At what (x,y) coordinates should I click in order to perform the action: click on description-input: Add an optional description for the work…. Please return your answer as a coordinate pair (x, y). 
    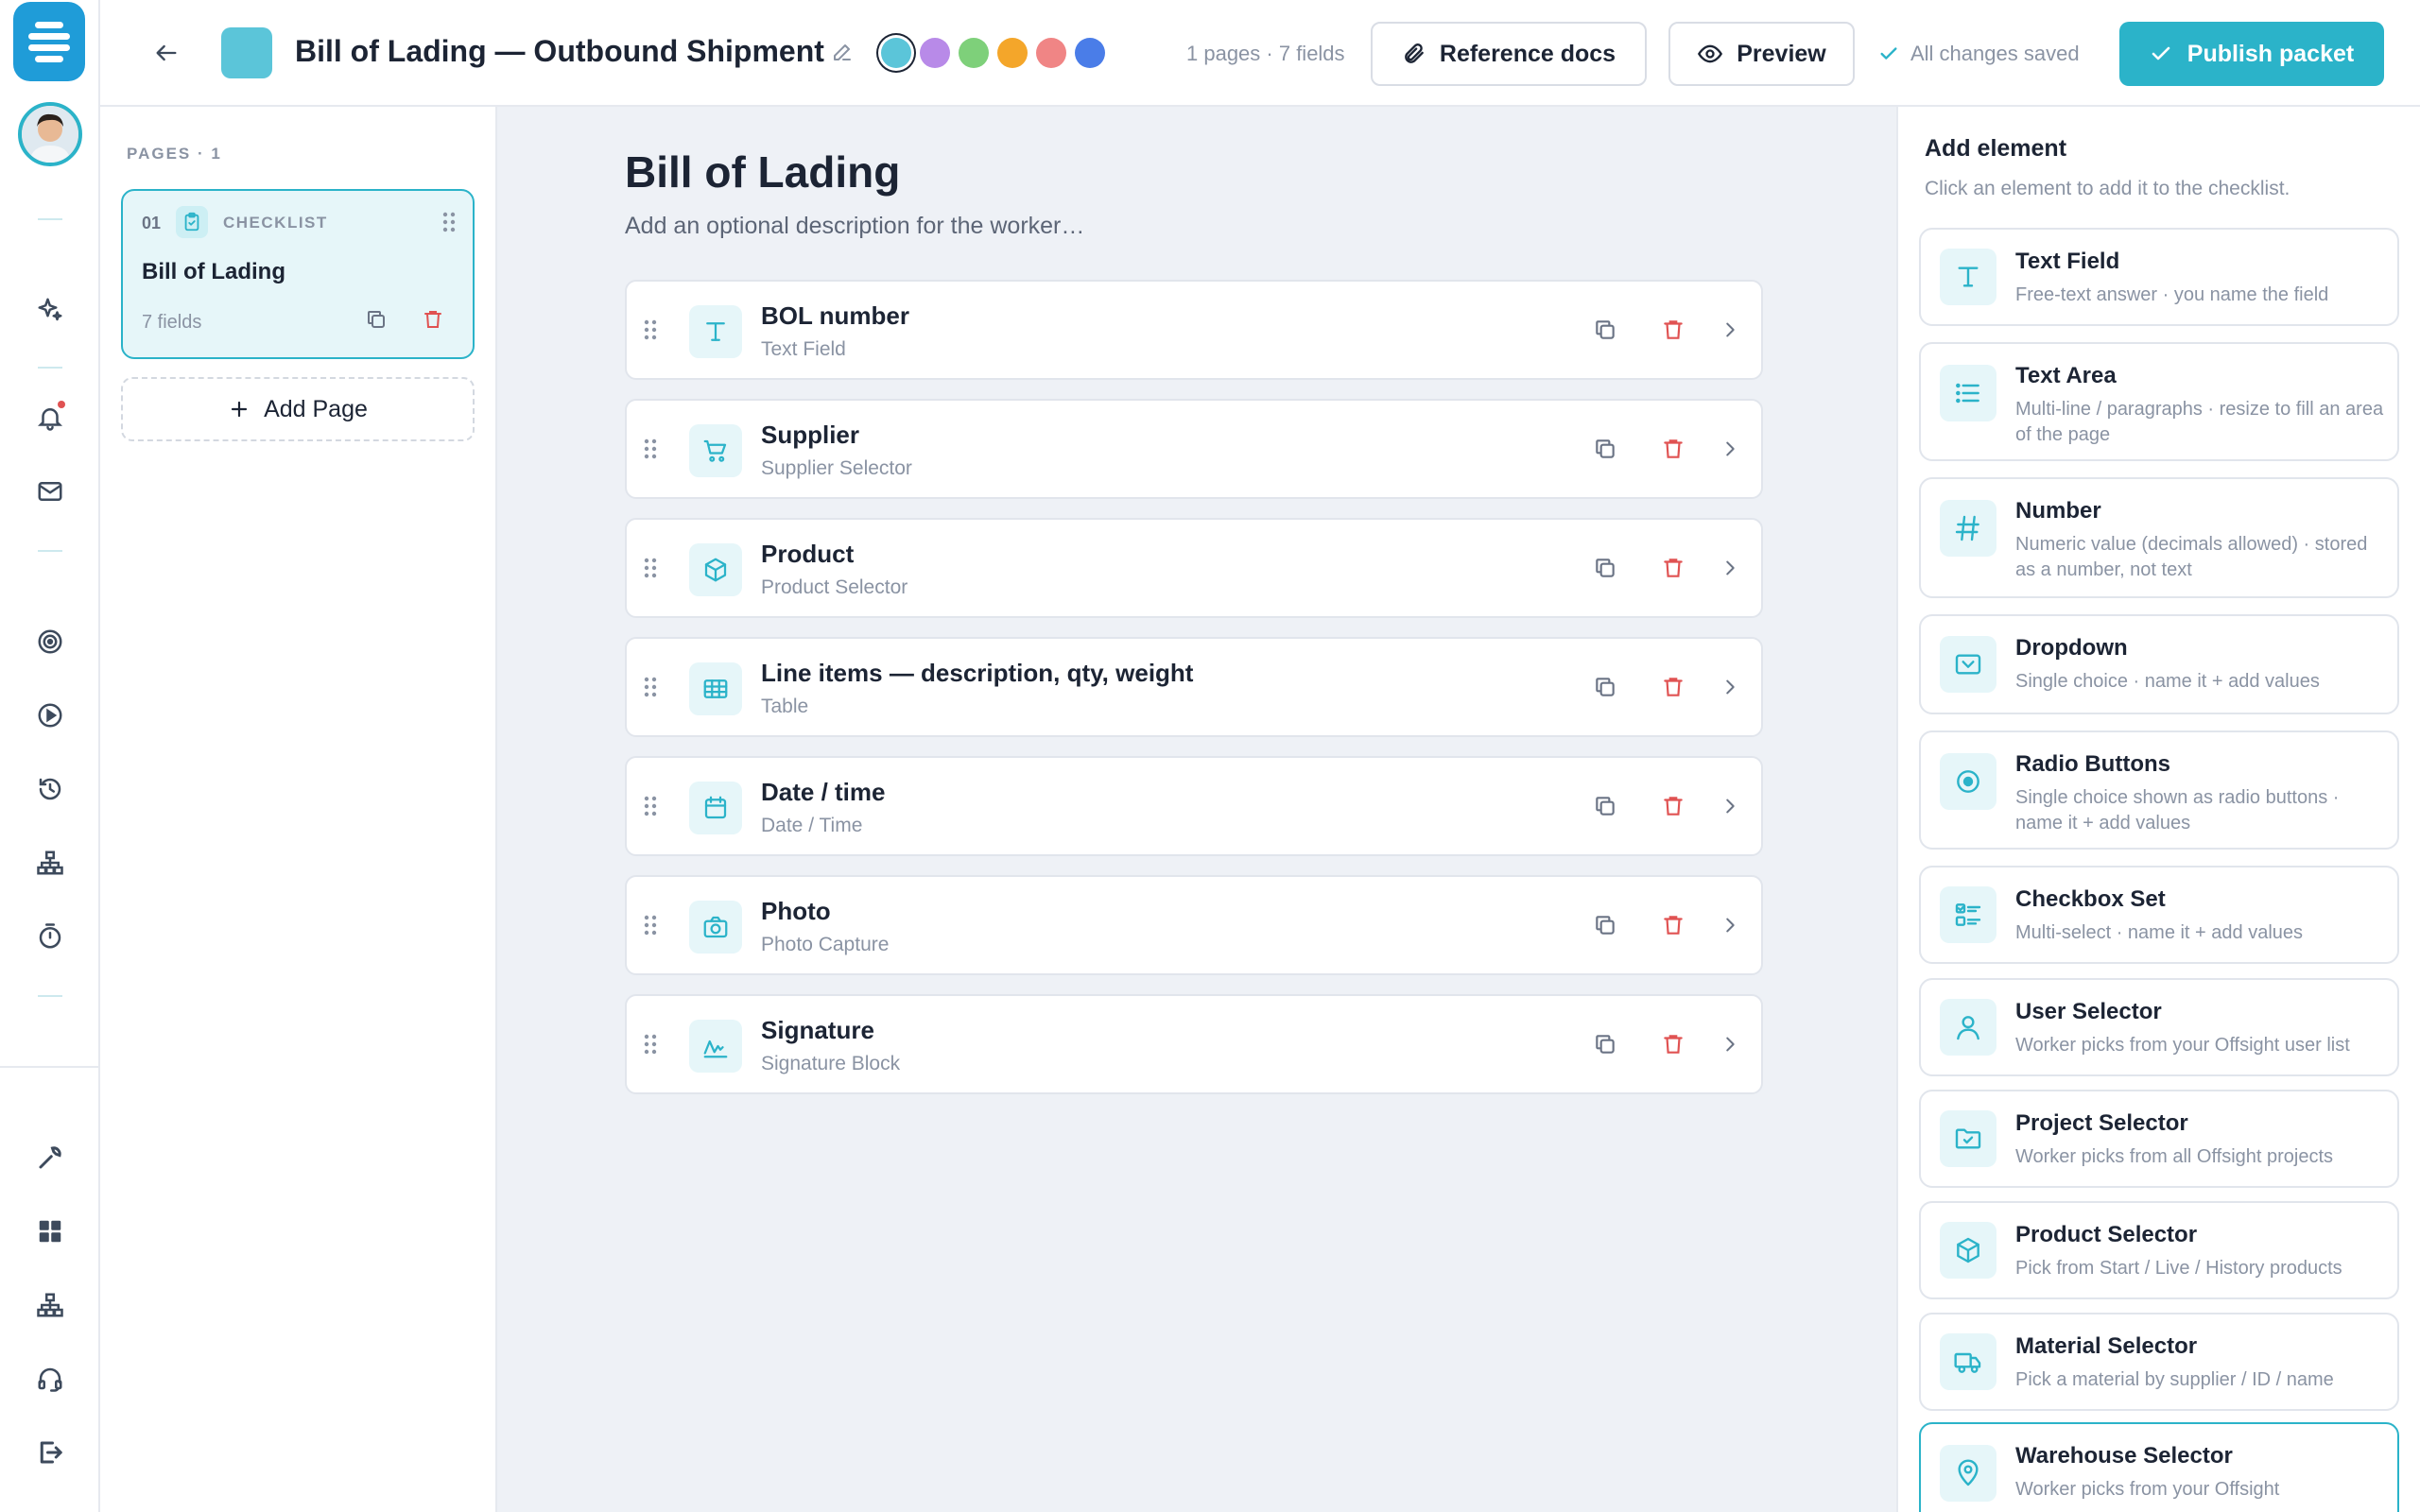
    Looking at the image, I should click on (854, 226).